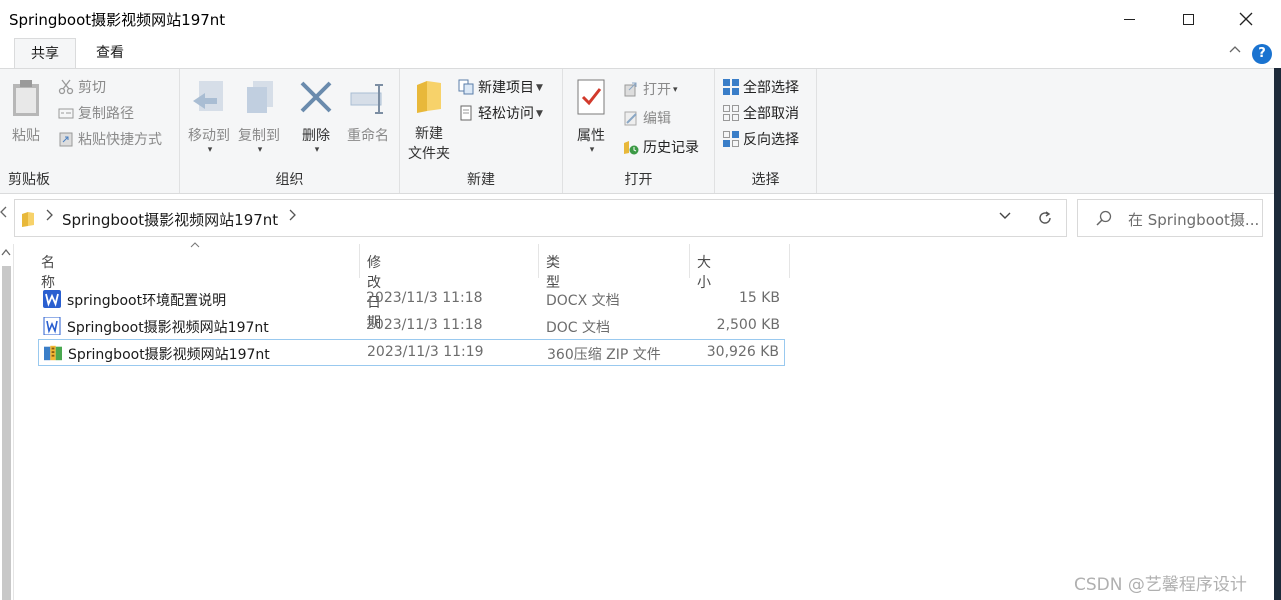  I want to click on copy-path-icon, so click(66, 113).